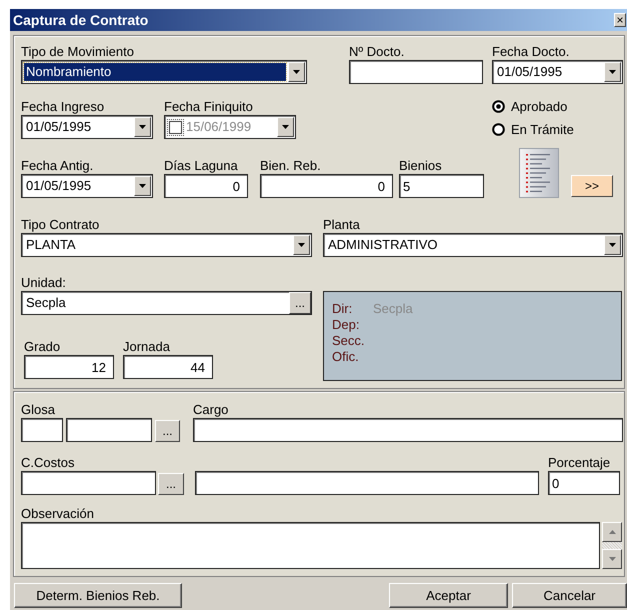 This screenshot has height=610, width=627. Describe the element at coordinates (620, 20) in the screenshot. I see `close-button: ×` at that location.